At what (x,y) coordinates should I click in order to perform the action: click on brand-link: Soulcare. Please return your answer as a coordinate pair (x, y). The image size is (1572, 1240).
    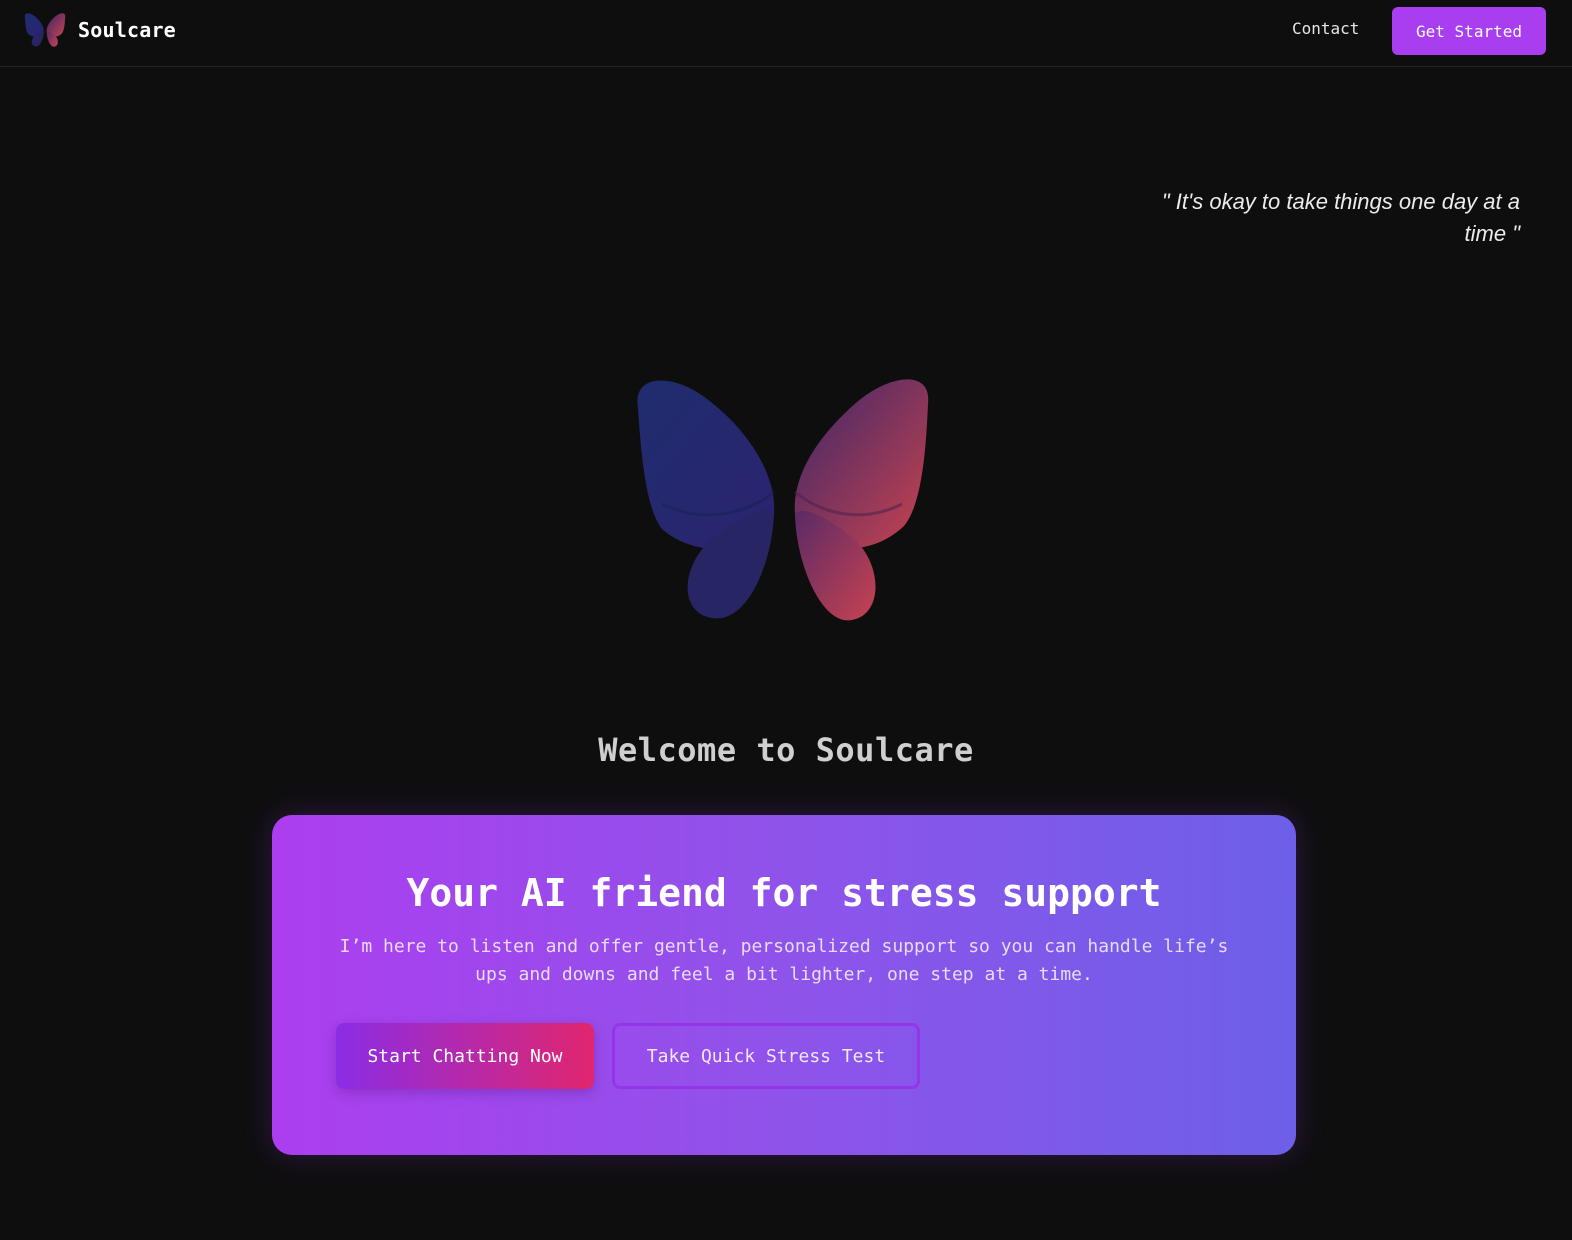
    Looking at the image, I should click on (100, 30).